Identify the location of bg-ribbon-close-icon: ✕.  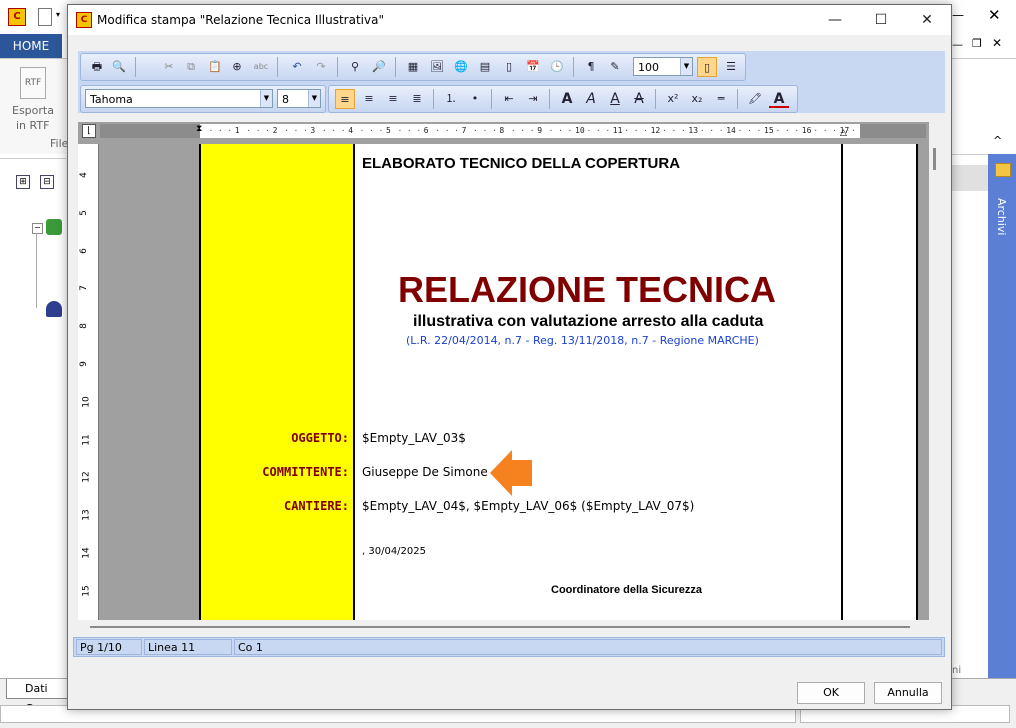
(997, 43).